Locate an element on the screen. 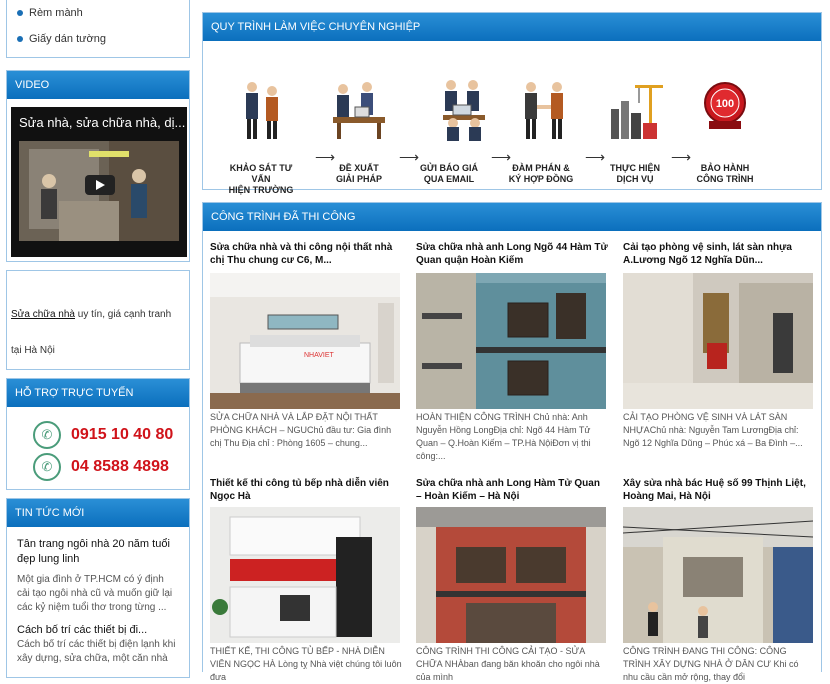 This screenshot has height=684, width=830. process-step: ĐỀ XUẤT GIẢI PHÁP is located at coordinates (358, 173).